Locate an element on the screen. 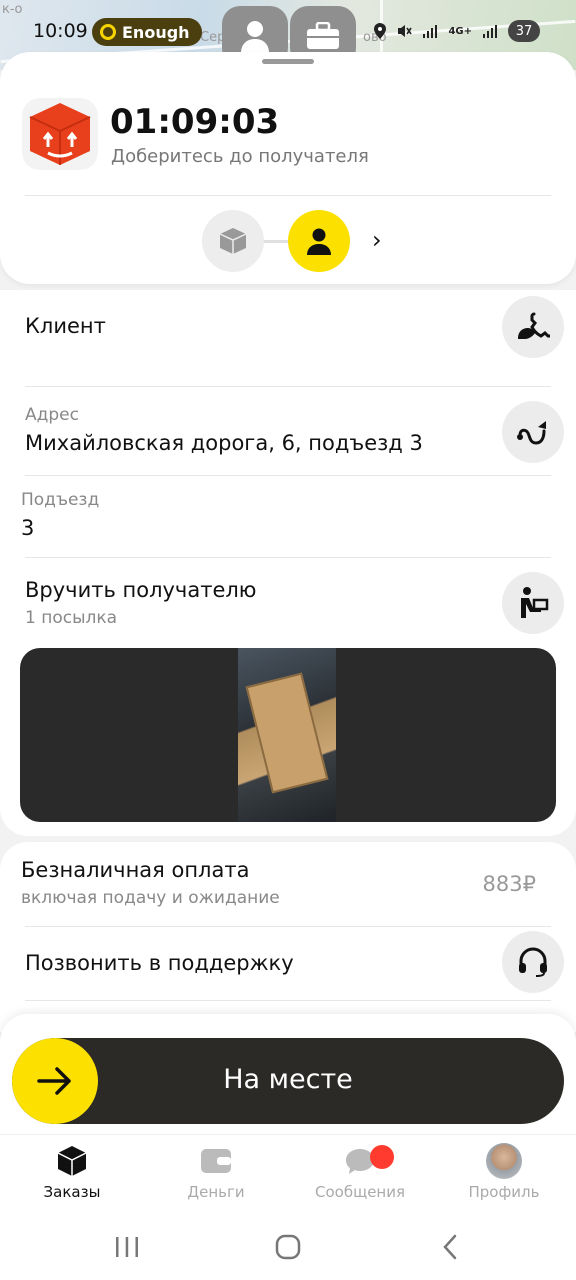 This screenshot has width=576, height=1280. status-icons: 4G+ 37 is located at coordinates (457, 31).